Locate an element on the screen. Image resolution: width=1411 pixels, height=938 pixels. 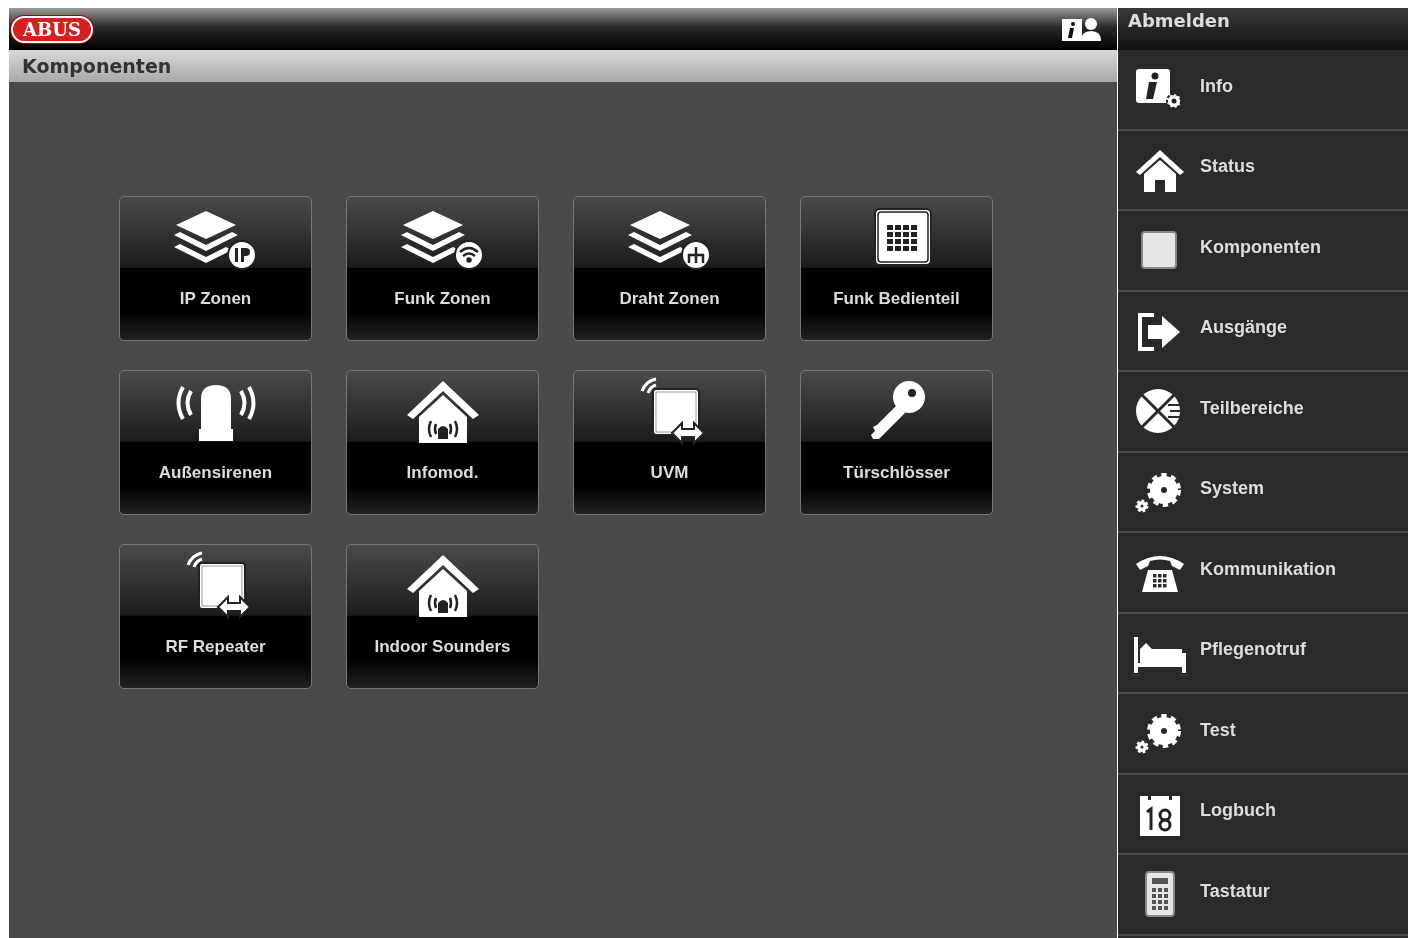
component-tile: UVM is located at coordinates (669, 442).